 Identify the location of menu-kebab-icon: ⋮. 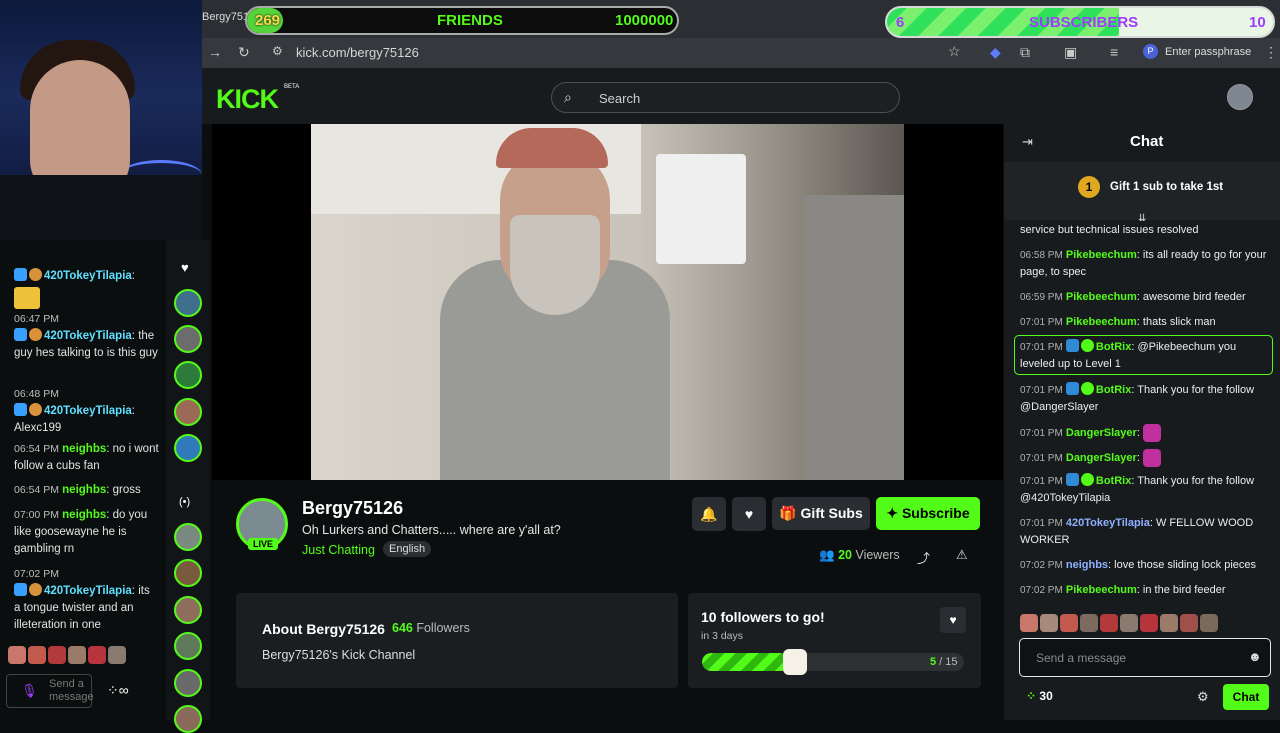
(1271, 52).